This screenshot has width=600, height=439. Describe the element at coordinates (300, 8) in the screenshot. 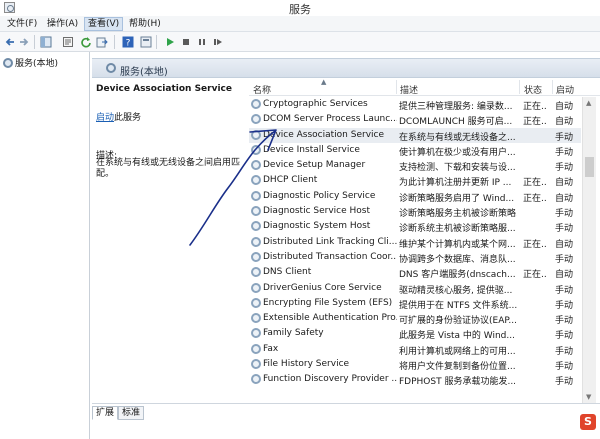

I see `window-titlebar: 服务` at that location.